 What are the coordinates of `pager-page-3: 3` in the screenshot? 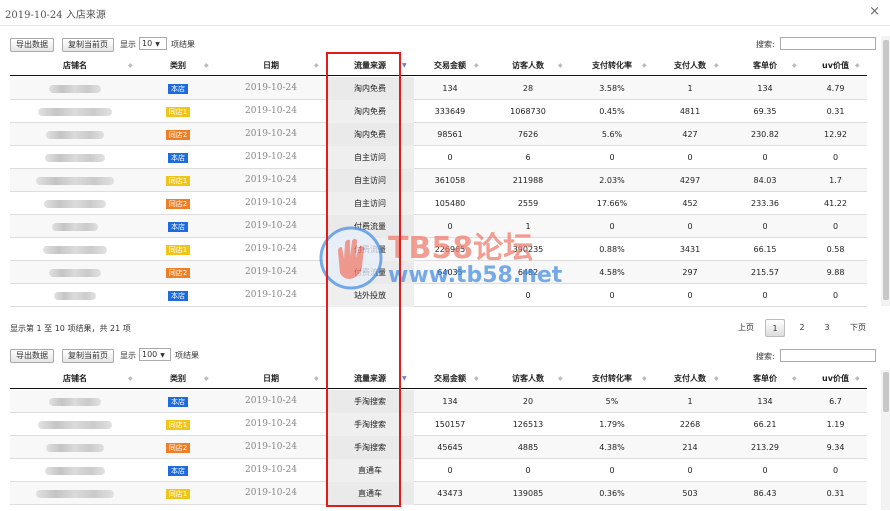 It's located at (827, 328).